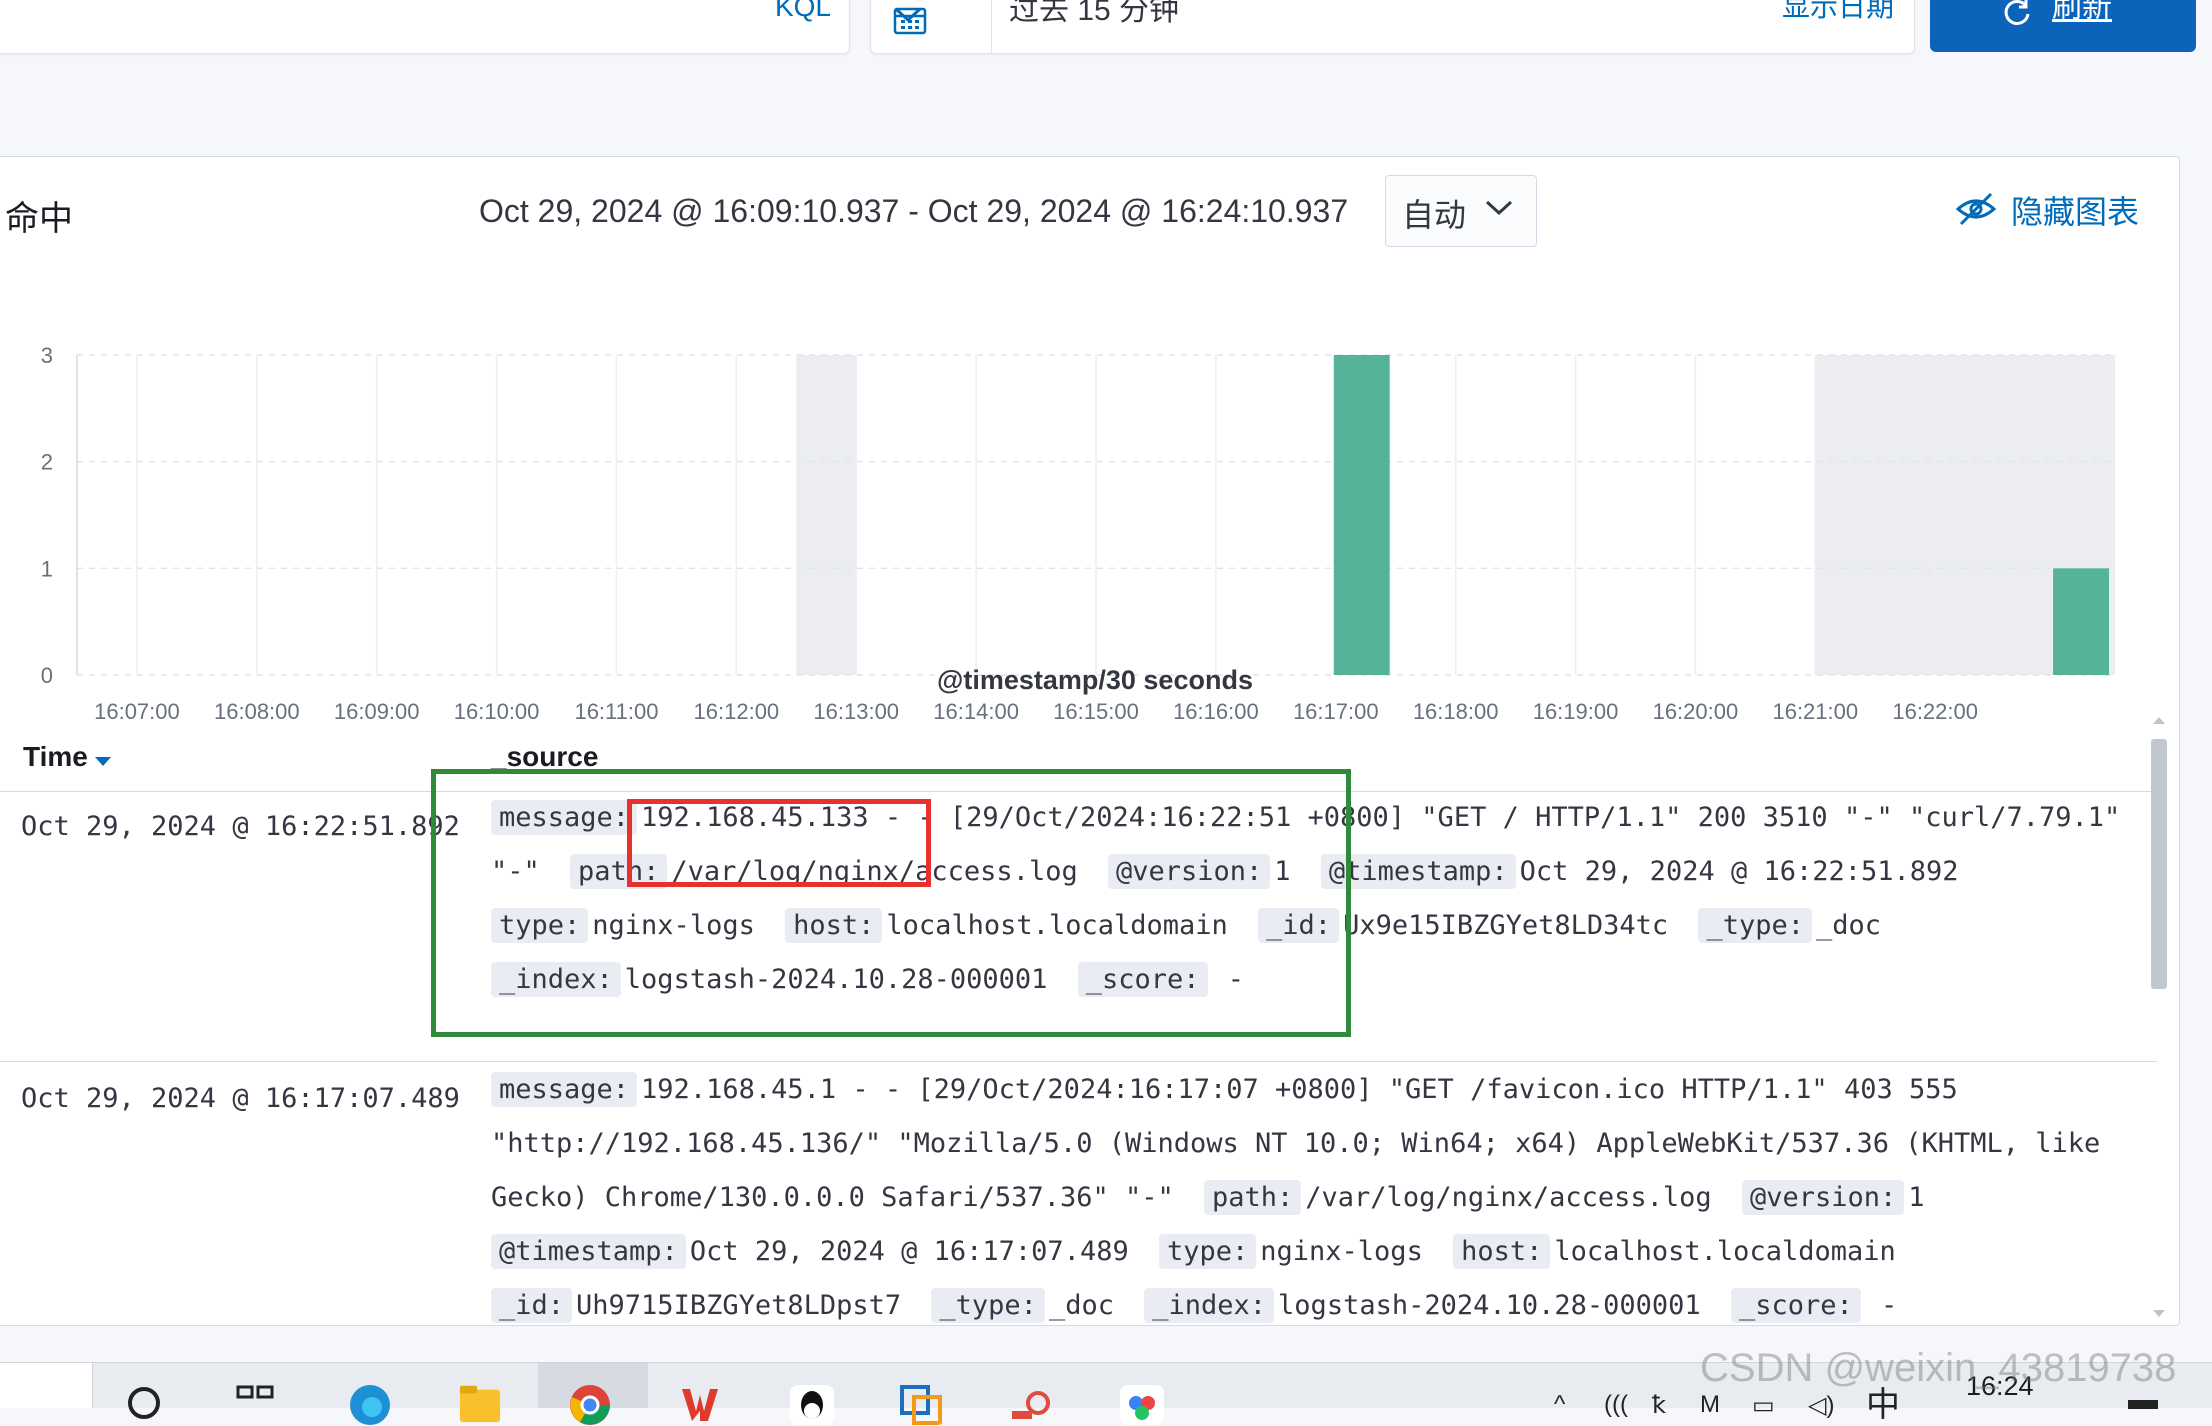  I want to click on source-field: path:/var/log/nginx/access.log, so click(1465, 1197).